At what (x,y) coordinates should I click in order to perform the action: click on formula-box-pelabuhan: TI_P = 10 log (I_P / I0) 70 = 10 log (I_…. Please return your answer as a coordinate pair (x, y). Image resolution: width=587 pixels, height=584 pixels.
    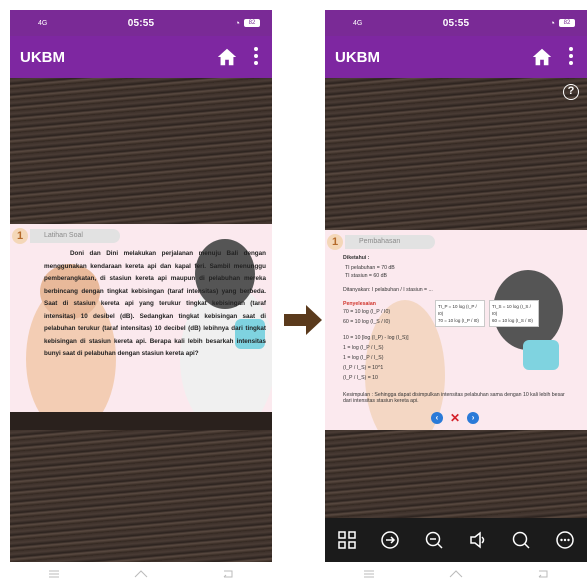
    Looking at the image, I should click on (460, 313).